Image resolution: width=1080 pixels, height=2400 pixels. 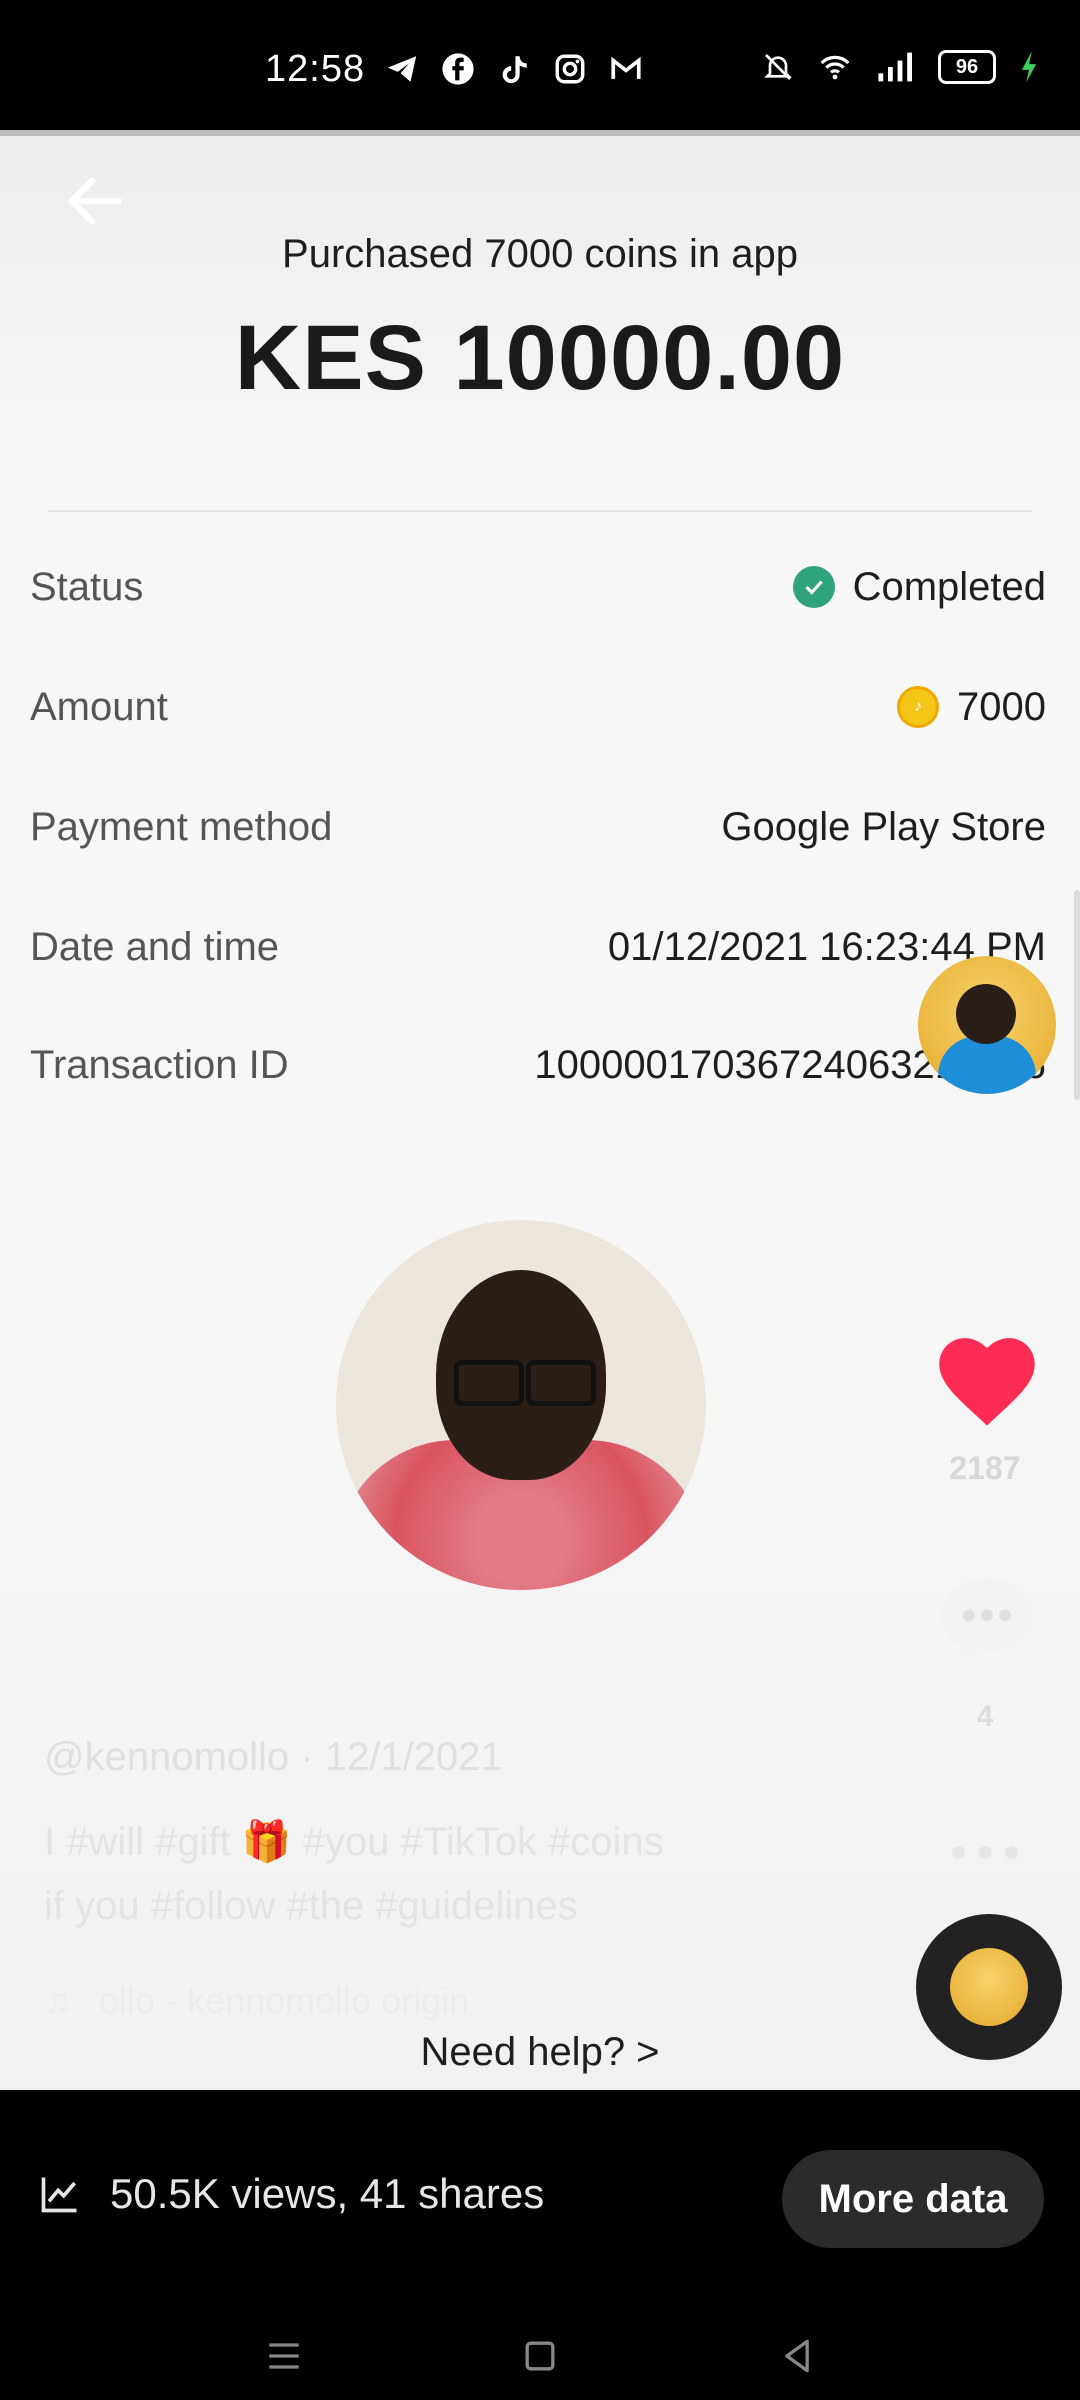 I want to click on status-value: Completed, so click(x=919, y=587).